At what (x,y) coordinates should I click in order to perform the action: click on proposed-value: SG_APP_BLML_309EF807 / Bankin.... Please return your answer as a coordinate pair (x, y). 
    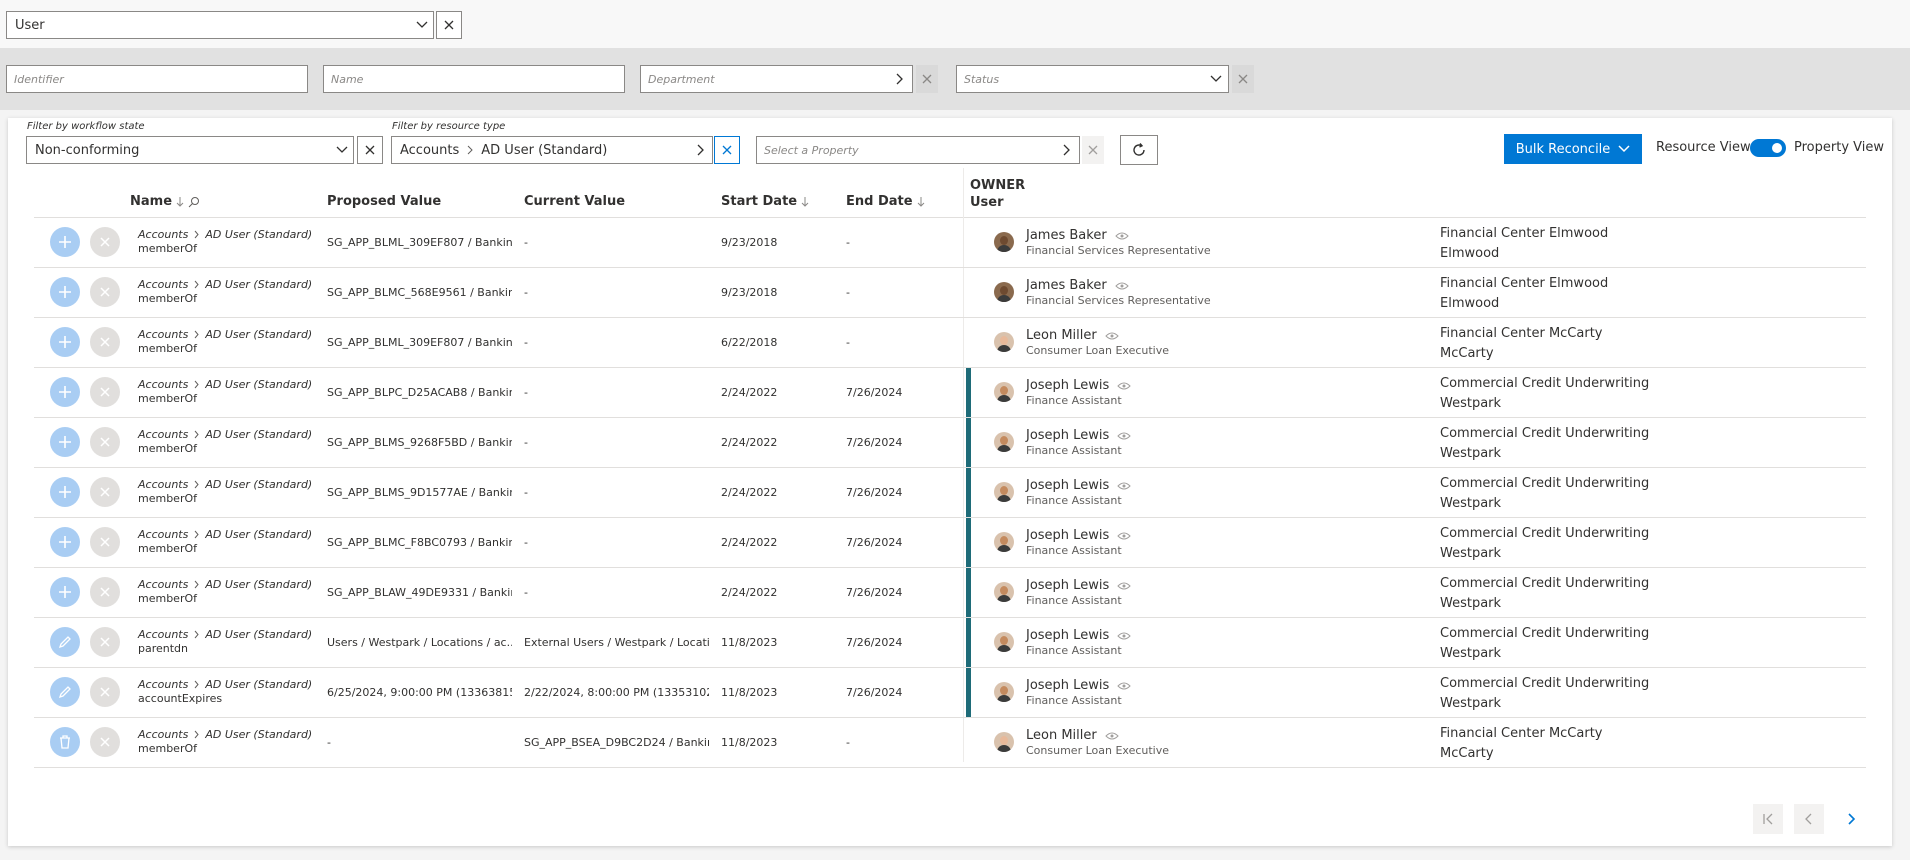
    Looking at the image, I should click on (419, 242).